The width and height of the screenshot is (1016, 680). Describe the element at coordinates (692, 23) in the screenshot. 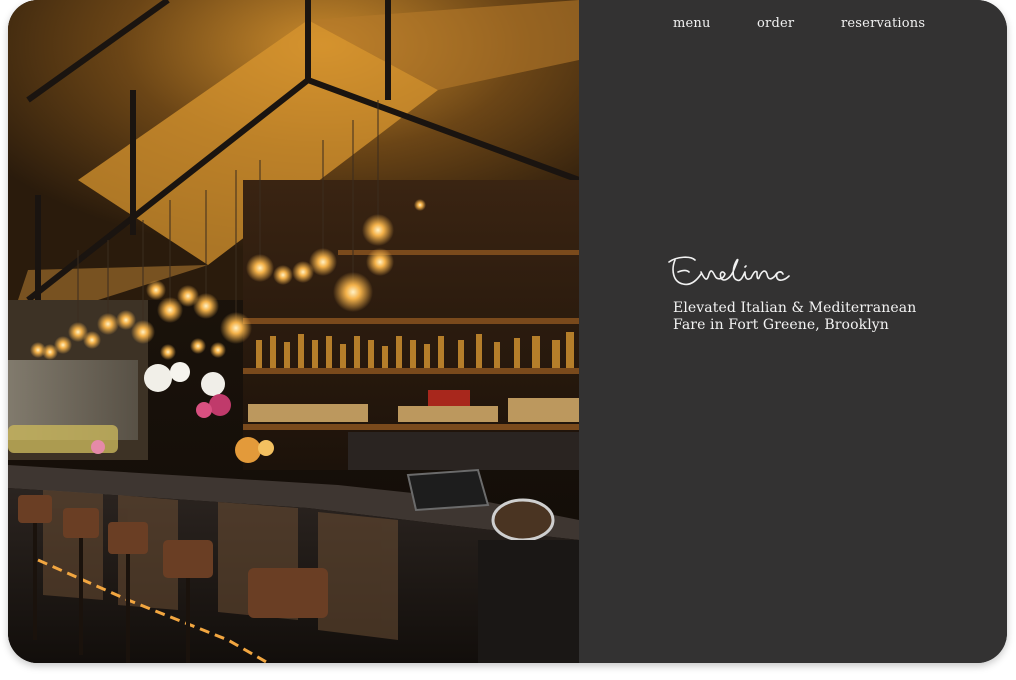

I see `nav-link-menu: menu` at that location.